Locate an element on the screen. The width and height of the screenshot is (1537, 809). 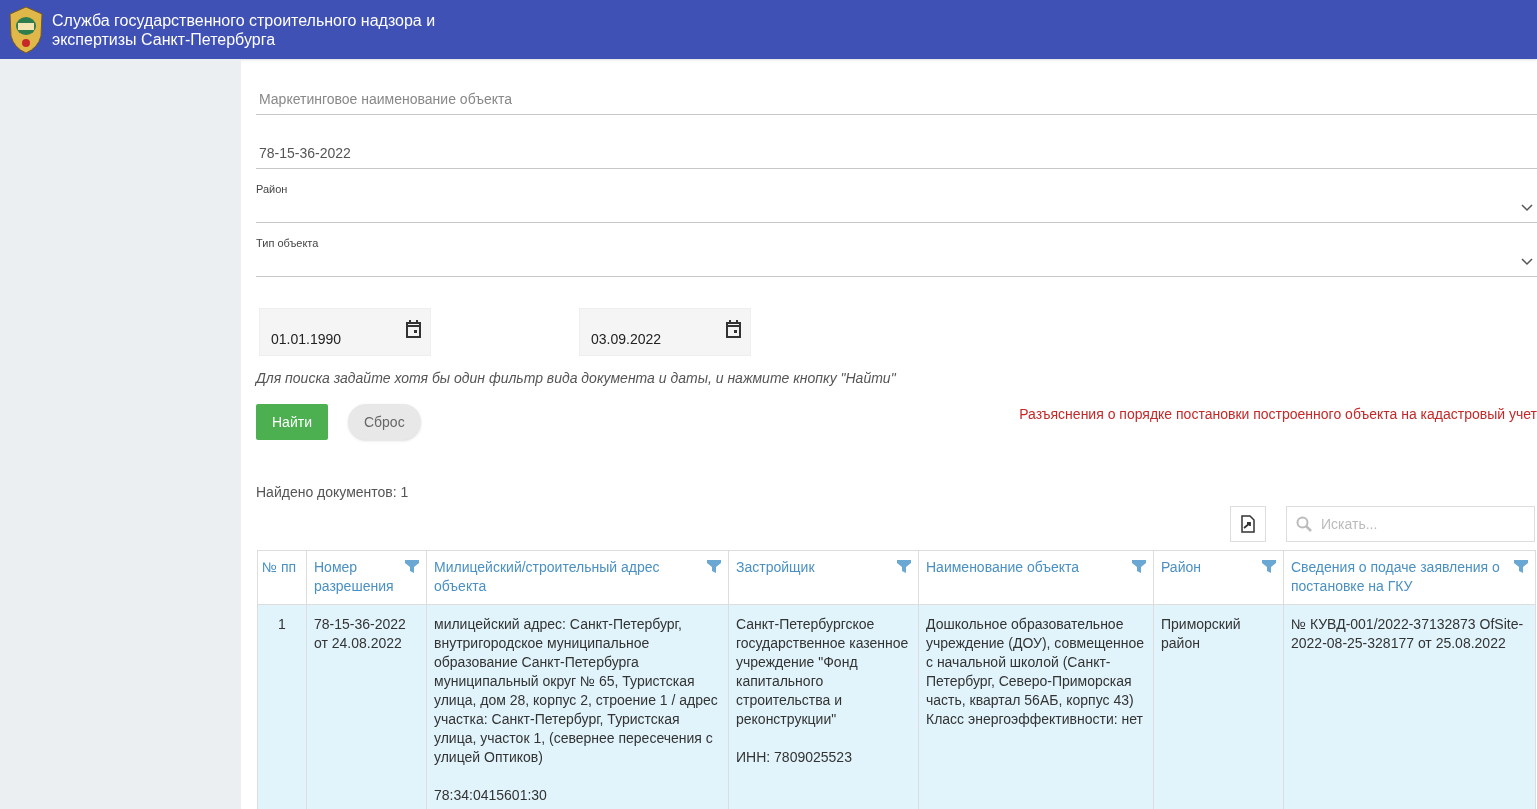
column-header: Наименование объекта is located at coordinates (1036, 577).